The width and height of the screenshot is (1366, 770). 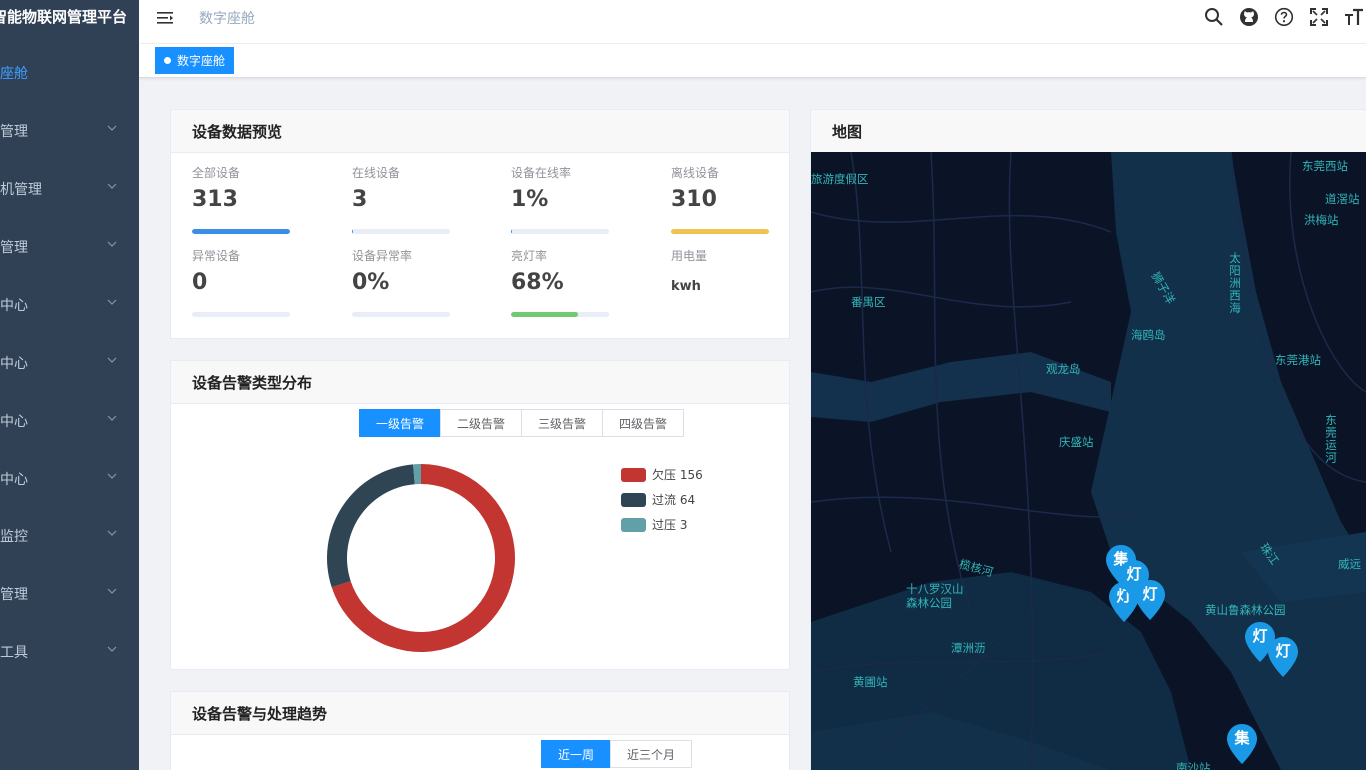 I want to click on map-label: 黄圃站, so click(x=870, y=682).